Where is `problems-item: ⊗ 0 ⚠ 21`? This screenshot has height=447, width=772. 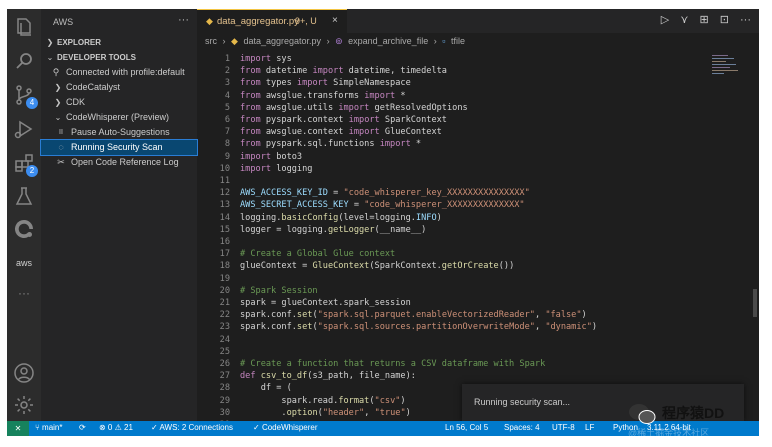 problems-item: ⊗ 0 ⚠ 21 is located at coordinates (116, 427).